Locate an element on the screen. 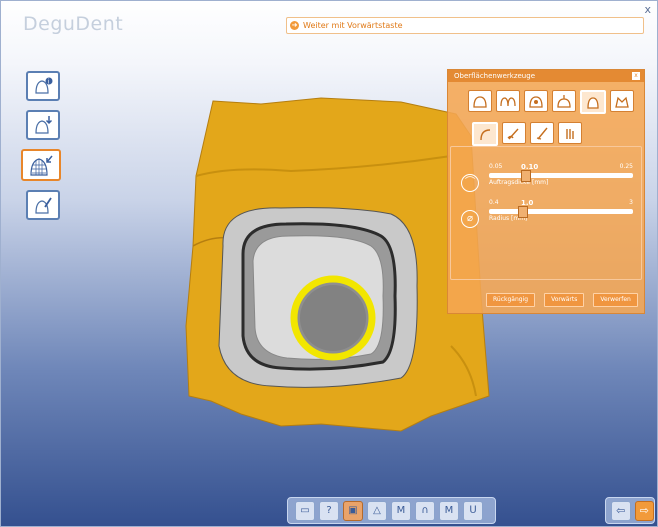 The width and height of the screenshot is (658, 527). crown-load-button is located at coordinates (43, 125).